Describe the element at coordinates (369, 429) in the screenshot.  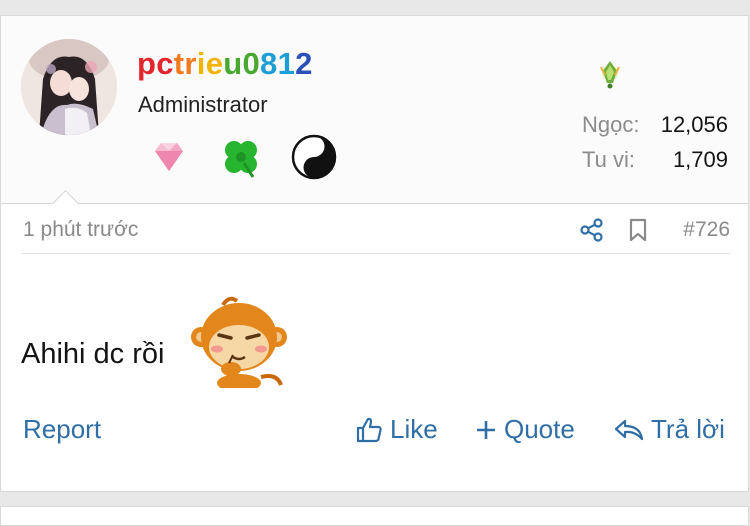
I see `thumbs-up-icon` at that location.